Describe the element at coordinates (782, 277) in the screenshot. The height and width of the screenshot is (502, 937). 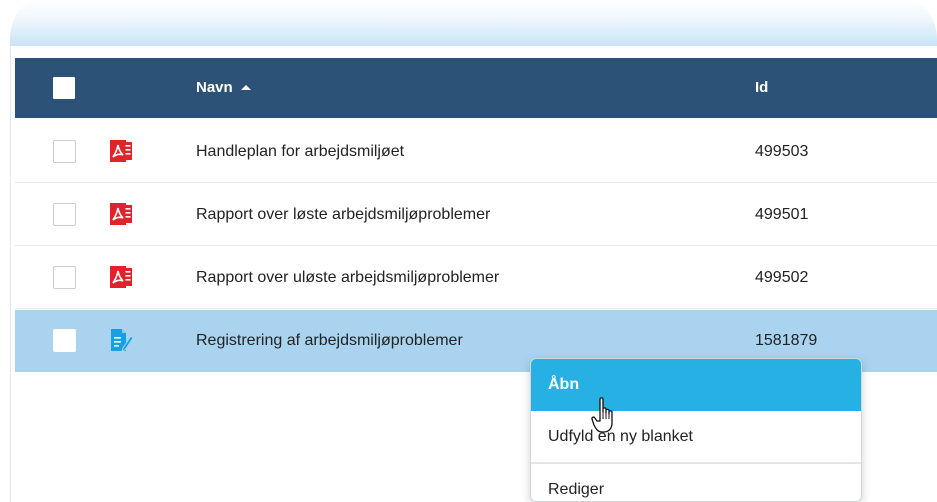
I see `document-id: 499502` at that location.